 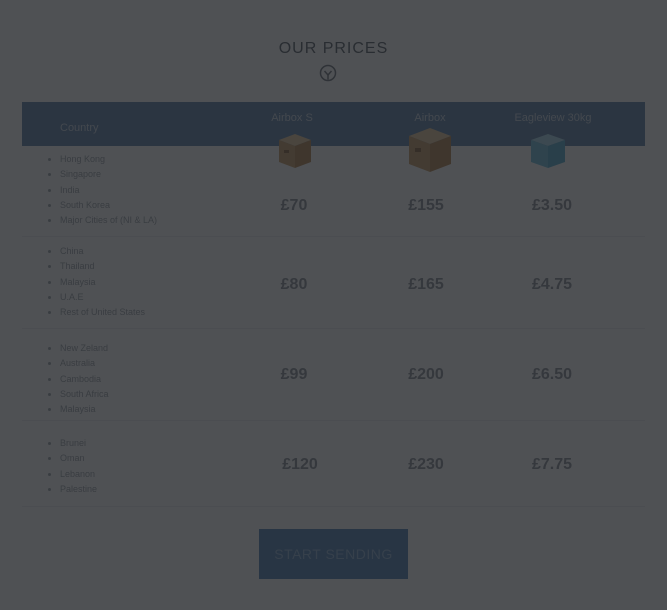 I want to click on price-airbox: £165, so click(x=426, y=284).